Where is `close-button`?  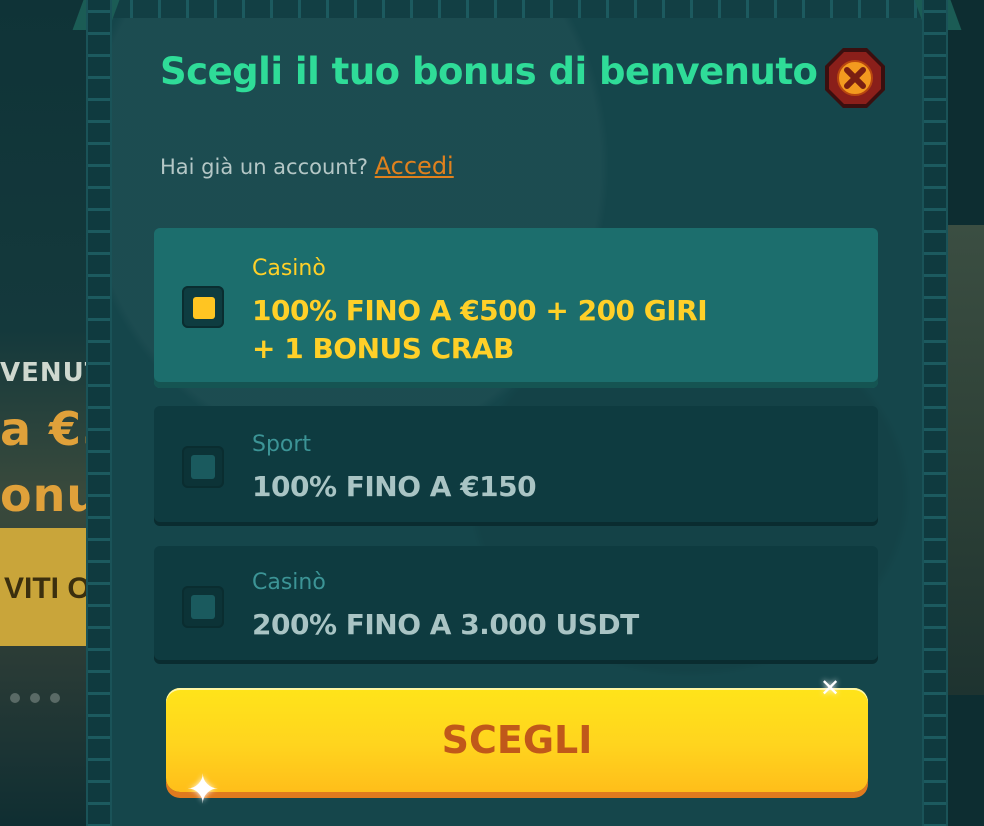 close-button is located at coordinates (855, 78).